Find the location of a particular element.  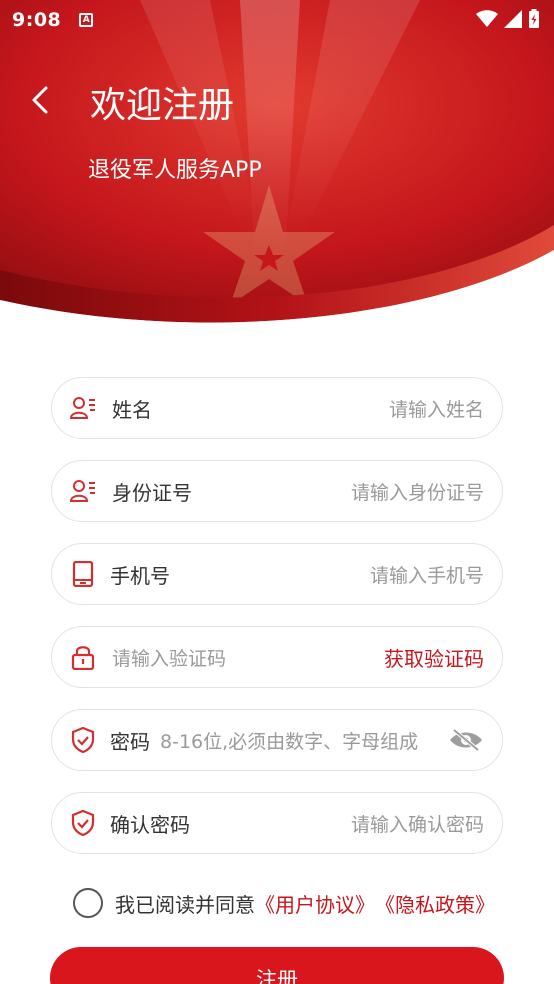

wifi-icon is located at coordinates (487, 18).